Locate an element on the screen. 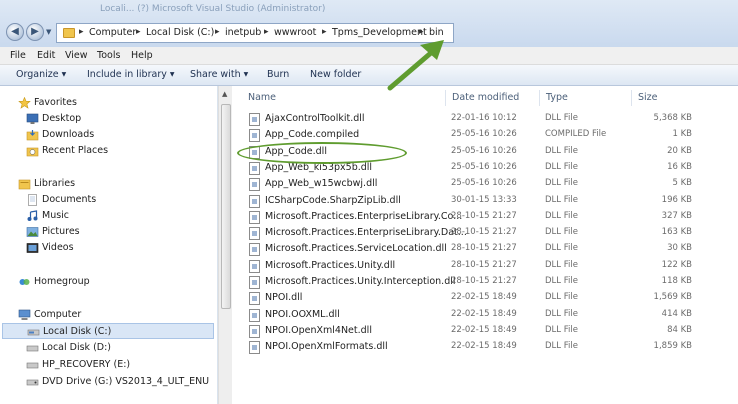 This screenshot has width=738, height=404. annotation-arrow is located at coordinates (415, 65).